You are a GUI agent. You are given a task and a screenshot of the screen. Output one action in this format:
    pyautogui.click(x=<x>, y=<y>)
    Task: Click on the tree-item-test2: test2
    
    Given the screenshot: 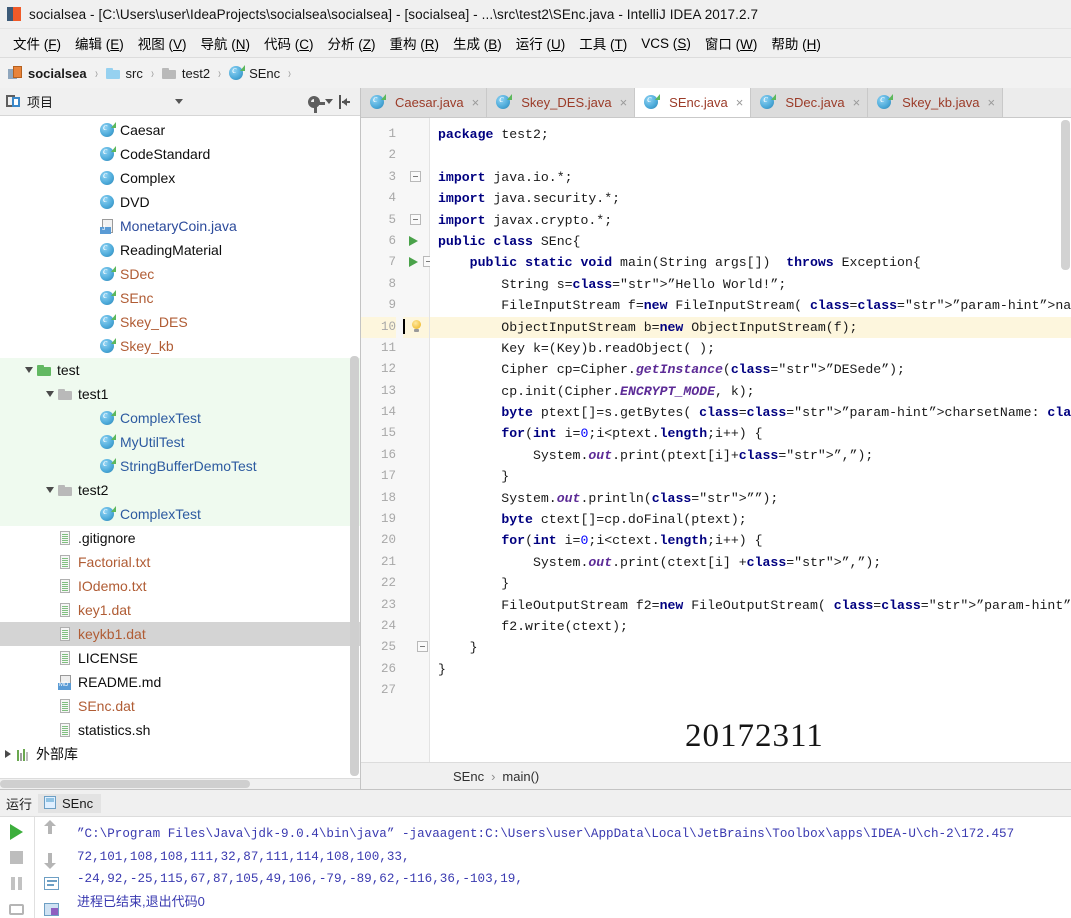 What is the action you would take?
    pyautogui.click(x=180, y=490)
    